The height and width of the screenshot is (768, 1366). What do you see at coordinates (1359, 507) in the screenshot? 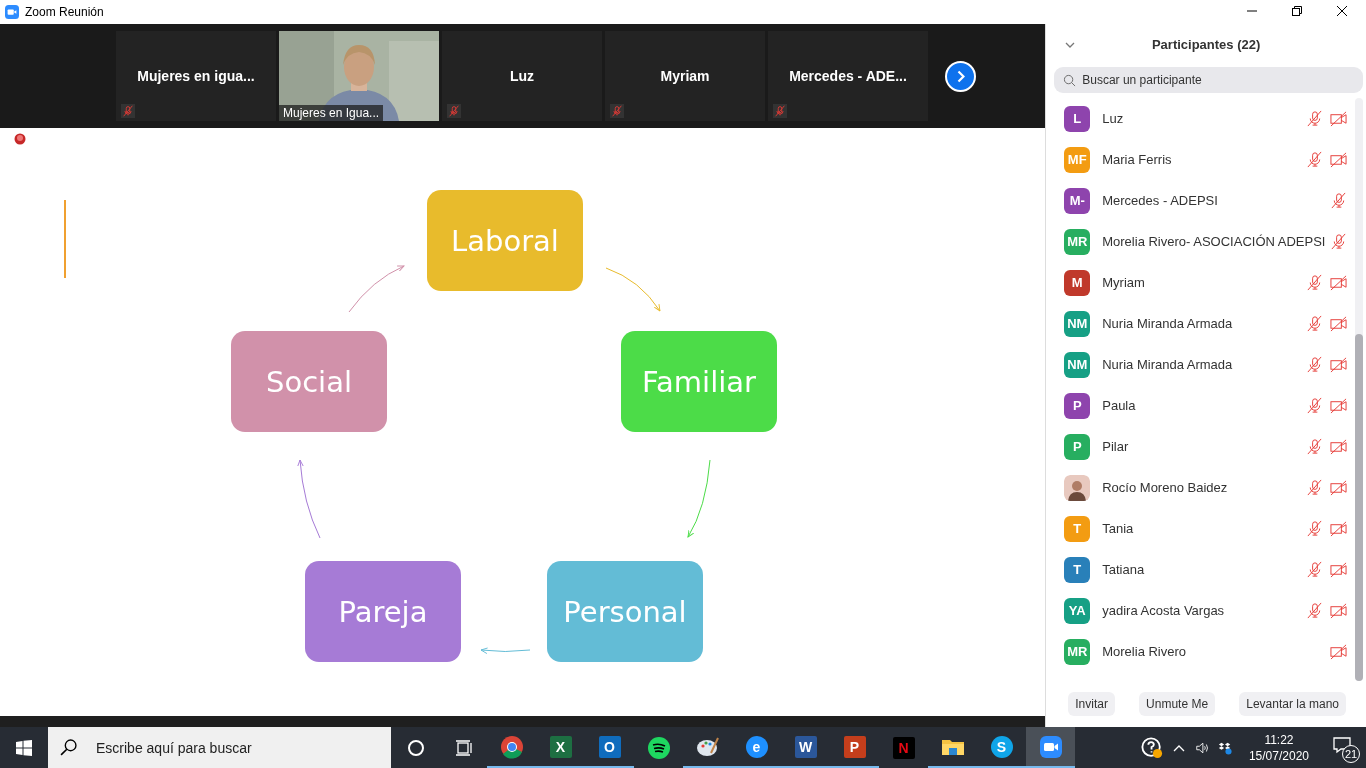
I see `scrollbar-thumb` at bounding box center [1359, 507].